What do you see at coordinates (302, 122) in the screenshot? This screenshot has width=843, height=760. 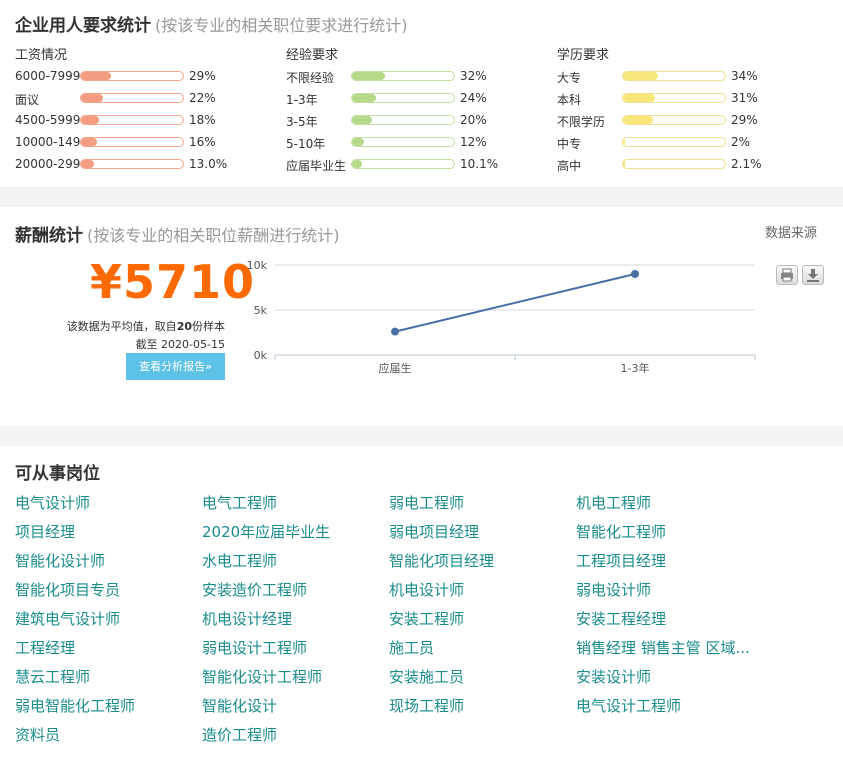 I see `stat-label: 3-5年` at bounding box center [302, 122].